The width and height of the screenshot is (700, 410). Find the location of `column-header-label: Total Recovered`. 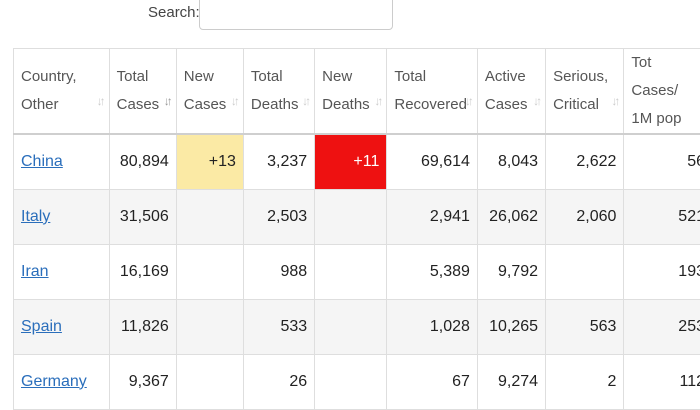

column-header-label: Total Recovered is located at coordinates (430, 90).